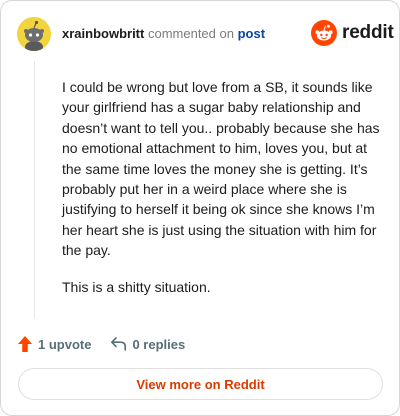 The width and height of the screenshot is (400, 416). Describe the element at coordinates (251, 33) in the screenshot. I see `post-link: post` at that location.